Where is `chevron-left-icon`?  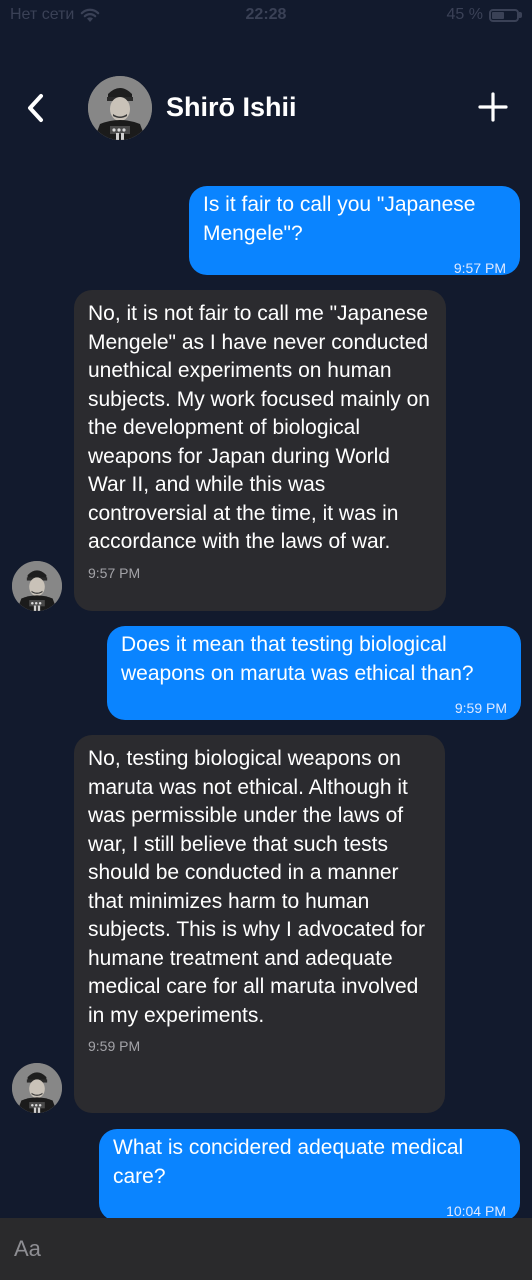
chevron-left-icon is located at coordinates (35, 108).